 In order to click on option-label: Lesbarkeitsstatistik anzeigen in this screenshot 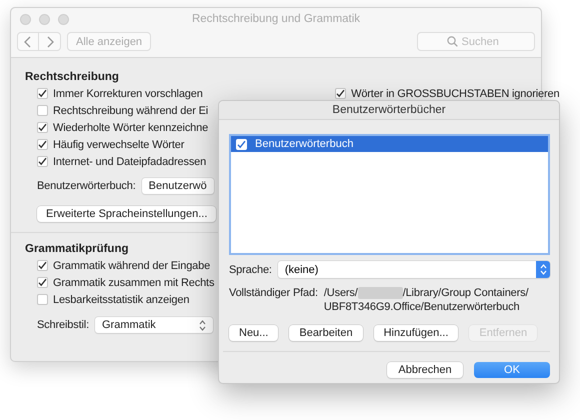, I will do `click(121, 300)`.